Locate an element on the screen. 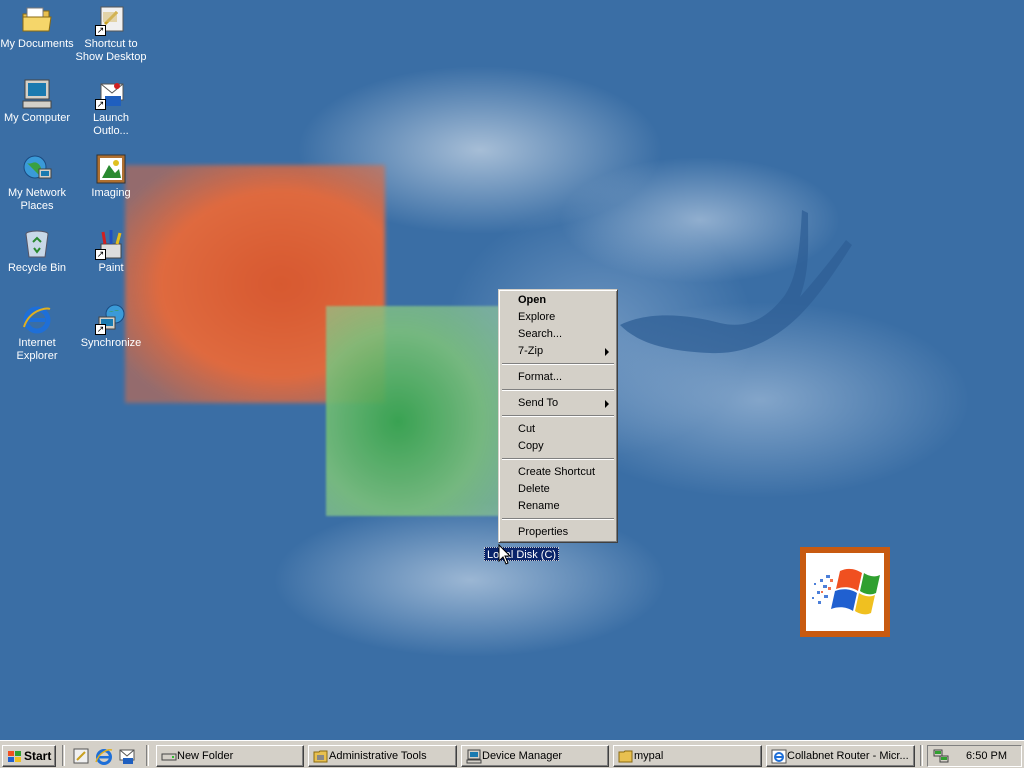  folder-icon is located at coordinates (625, 756).